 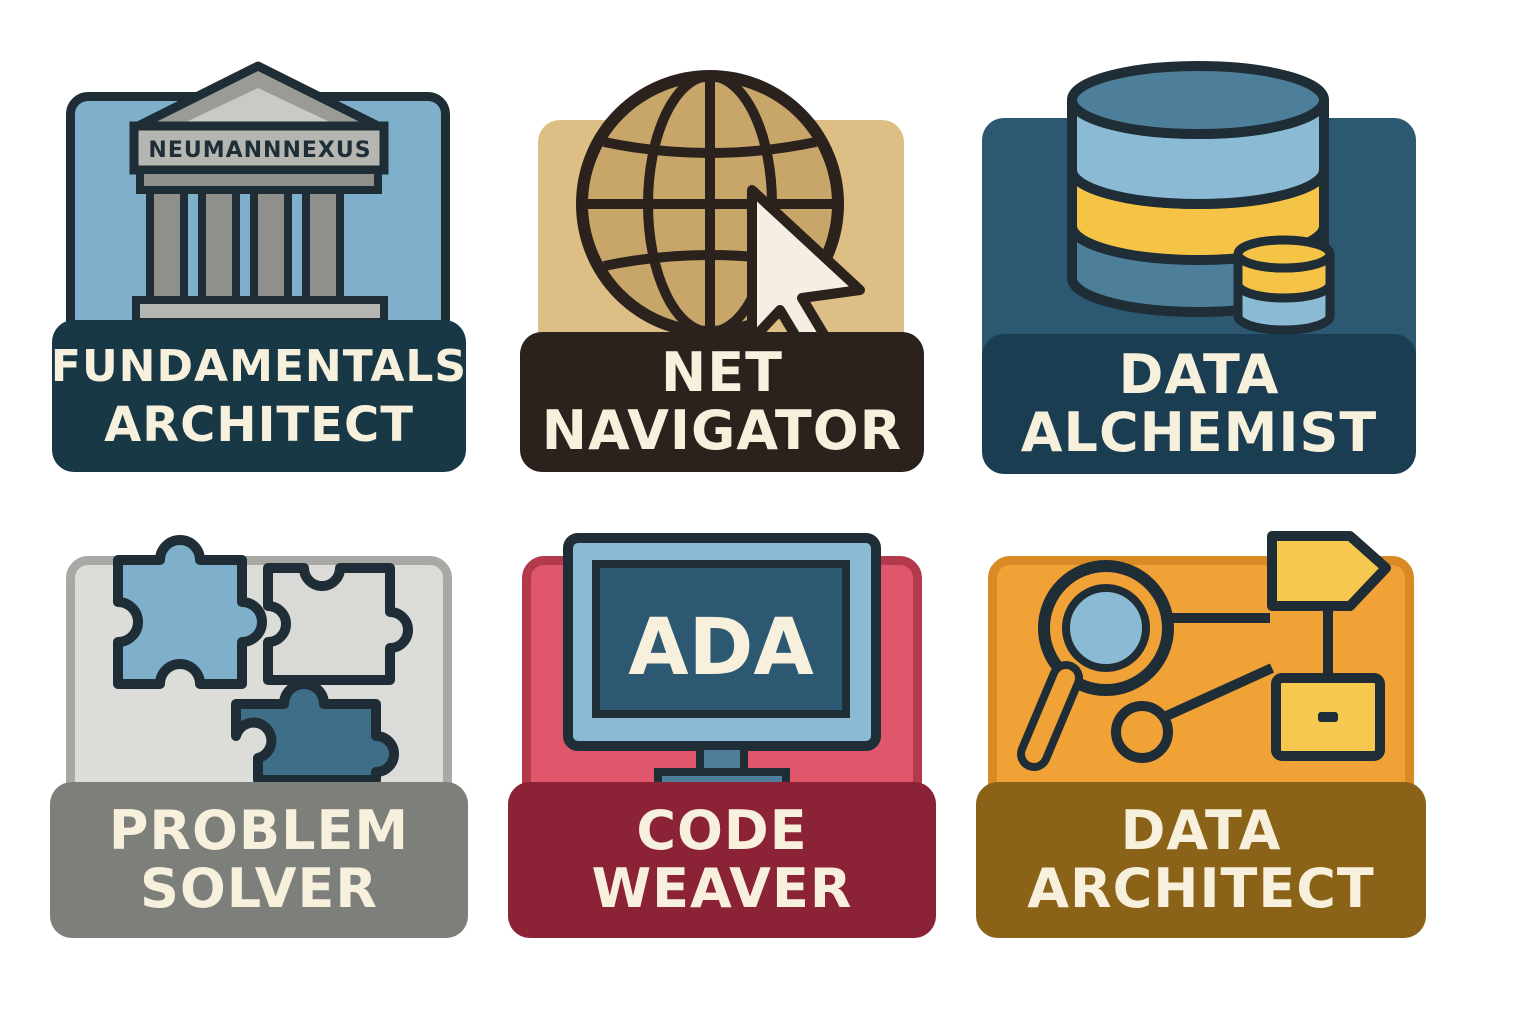 I want to click on database-icon, so click(x=1201, y=198).